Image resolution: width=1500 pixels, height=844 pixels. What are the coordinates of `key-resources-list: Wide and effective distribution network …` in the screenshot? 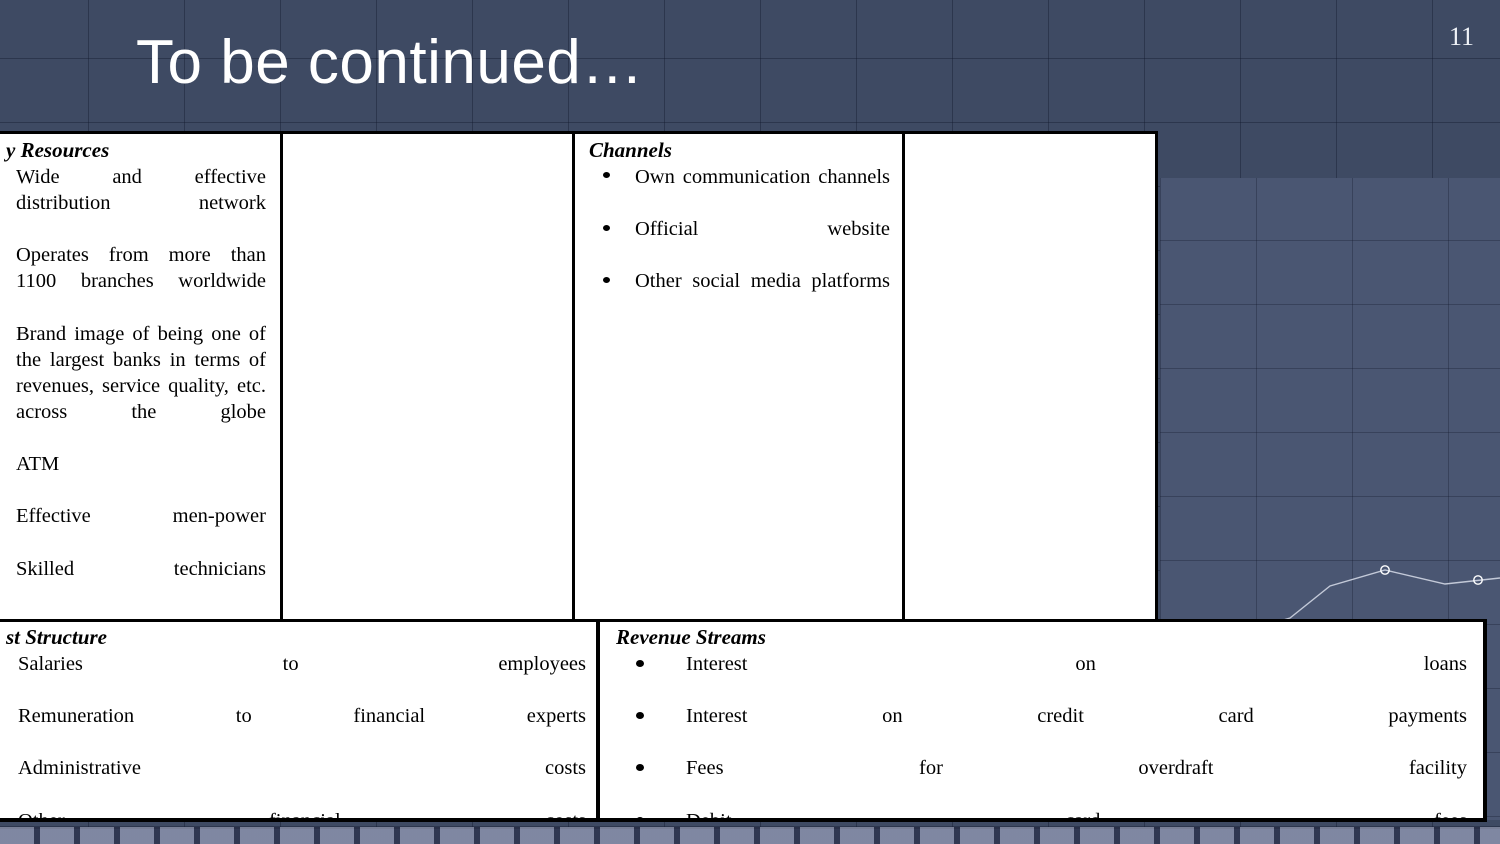 It's located at (136, 386).